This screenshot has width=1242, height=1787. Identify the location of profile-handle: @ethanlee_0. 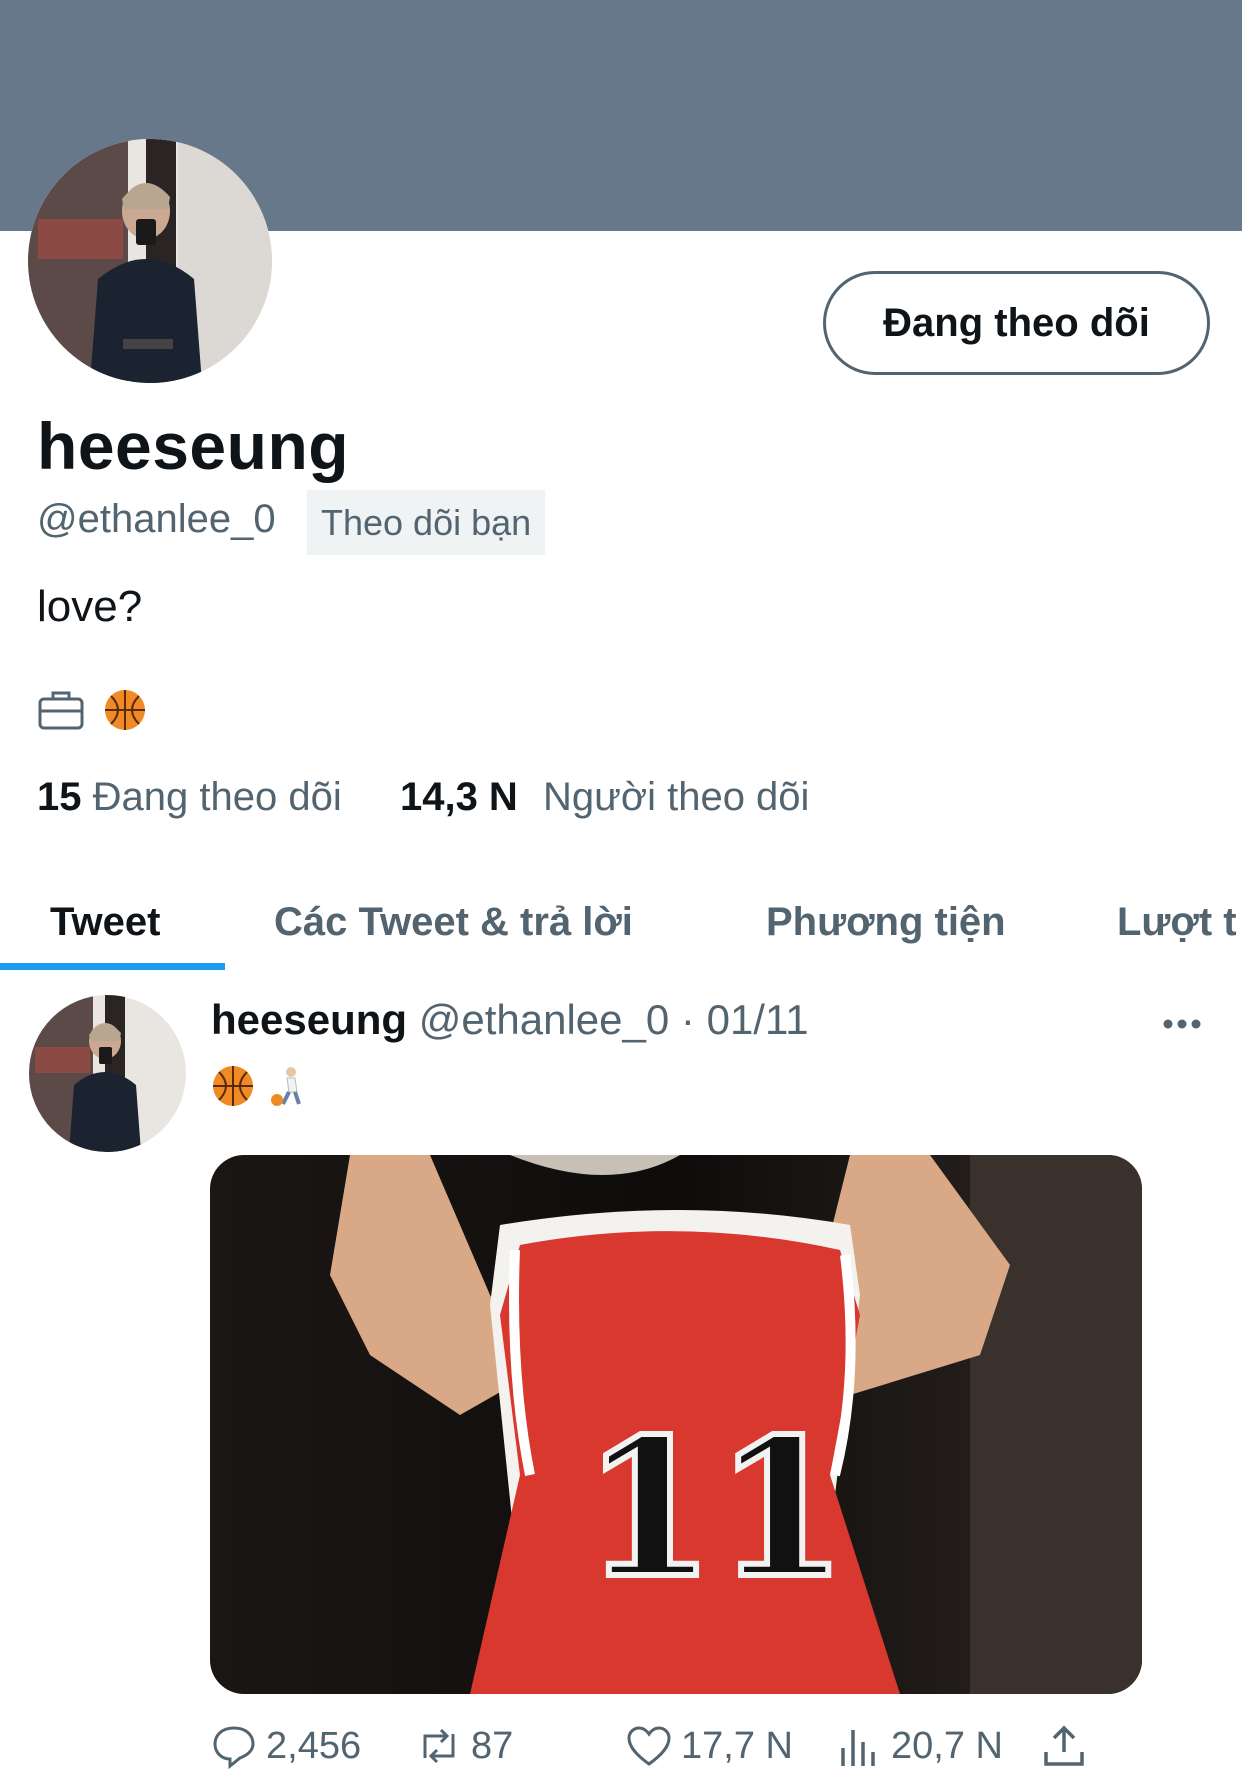
(156, 519).